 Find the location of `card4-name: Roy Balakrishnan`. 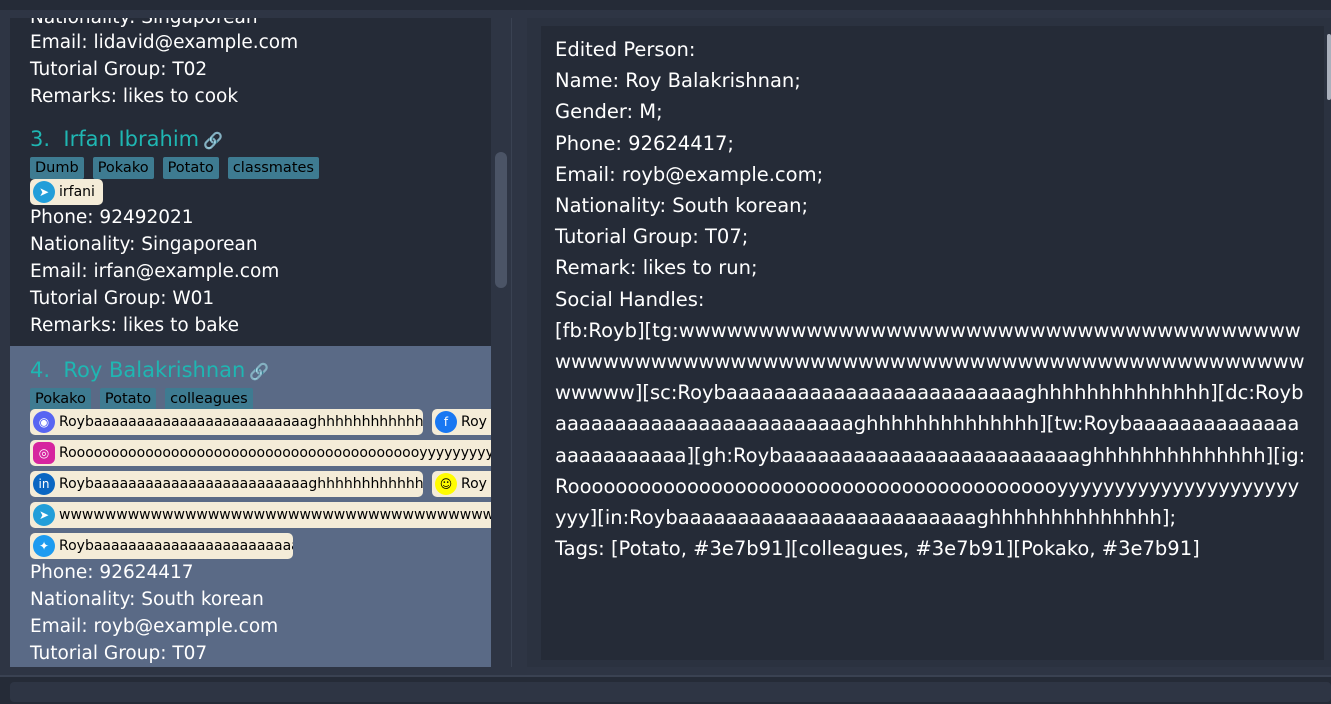

card4-name: Roy Balakrishnan is located at coordinates (154, 370).